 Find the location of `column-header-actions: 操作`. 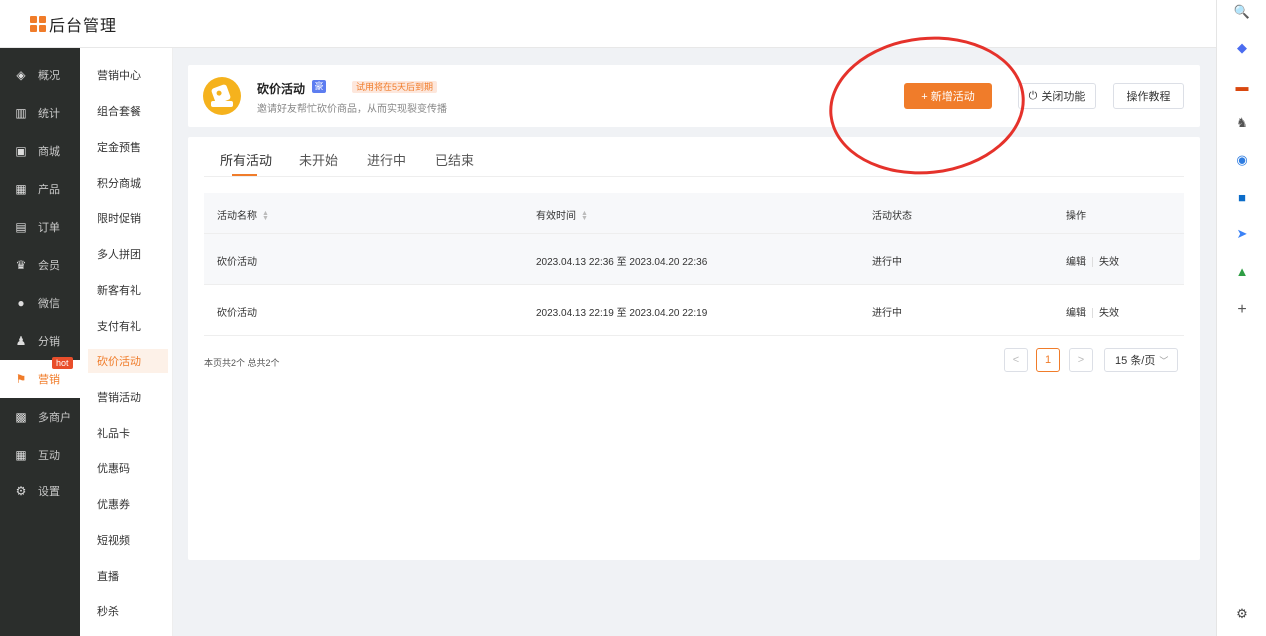

column-header-actions: 操作 is located at coordinates (1076, 216).